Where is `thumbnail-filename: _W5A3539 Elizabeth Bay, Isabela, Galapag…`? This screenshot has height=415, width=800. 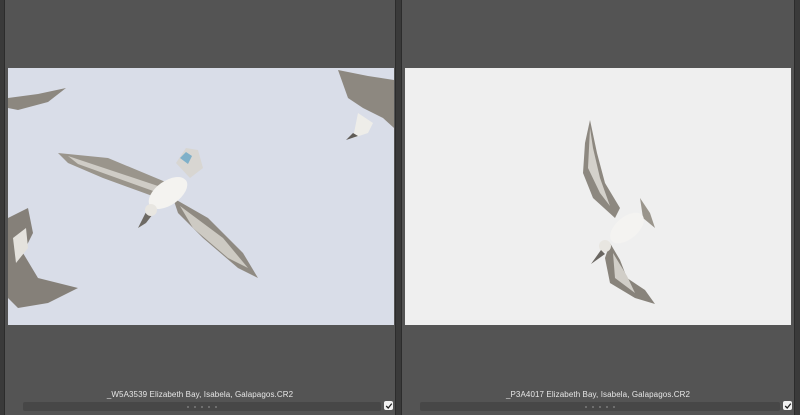 thumbnail-filename: _W5A3539 Elizabeth Bay, Isabela, Galapag… is located at coordinates (200, 394).